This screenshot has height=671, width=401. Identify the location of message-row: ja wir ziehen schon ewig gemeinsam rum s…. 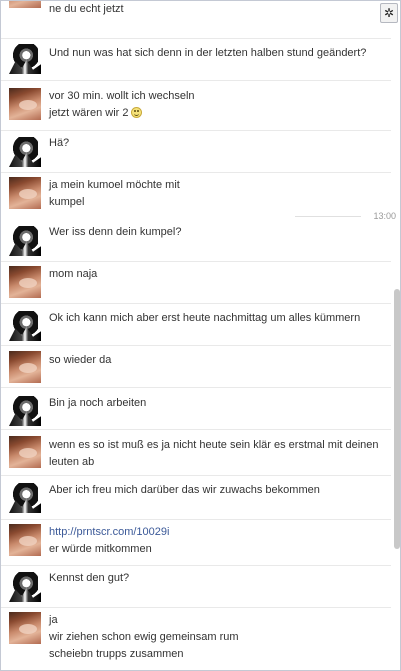
(196, 638).